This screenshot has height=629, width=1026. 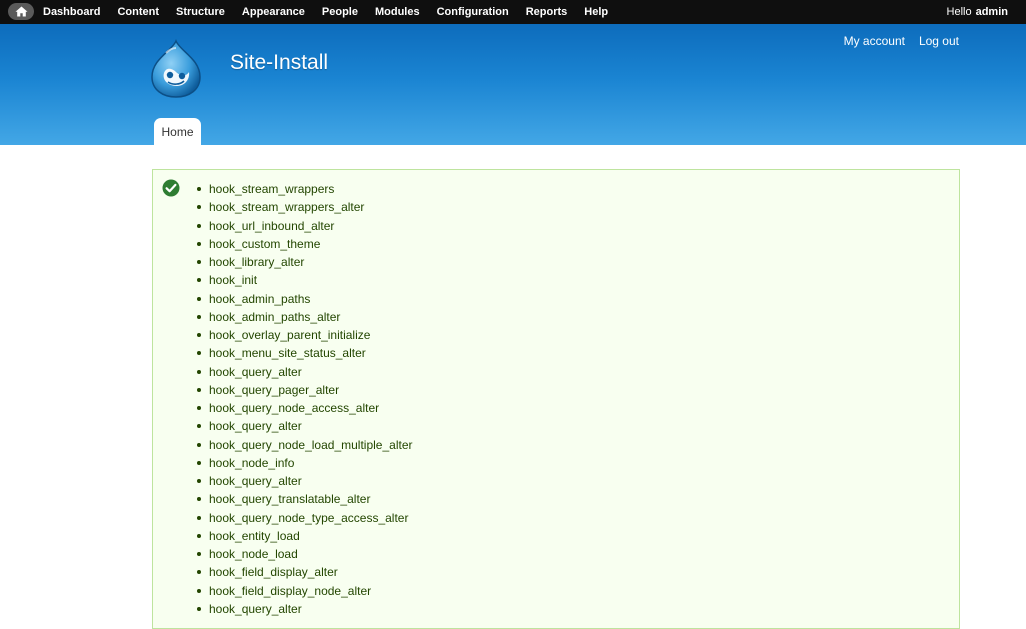 What do you see at coordinates (138, 12) in the screenshot?
I see `toolbar-item-content: Content` at bounding box center [138, 12].